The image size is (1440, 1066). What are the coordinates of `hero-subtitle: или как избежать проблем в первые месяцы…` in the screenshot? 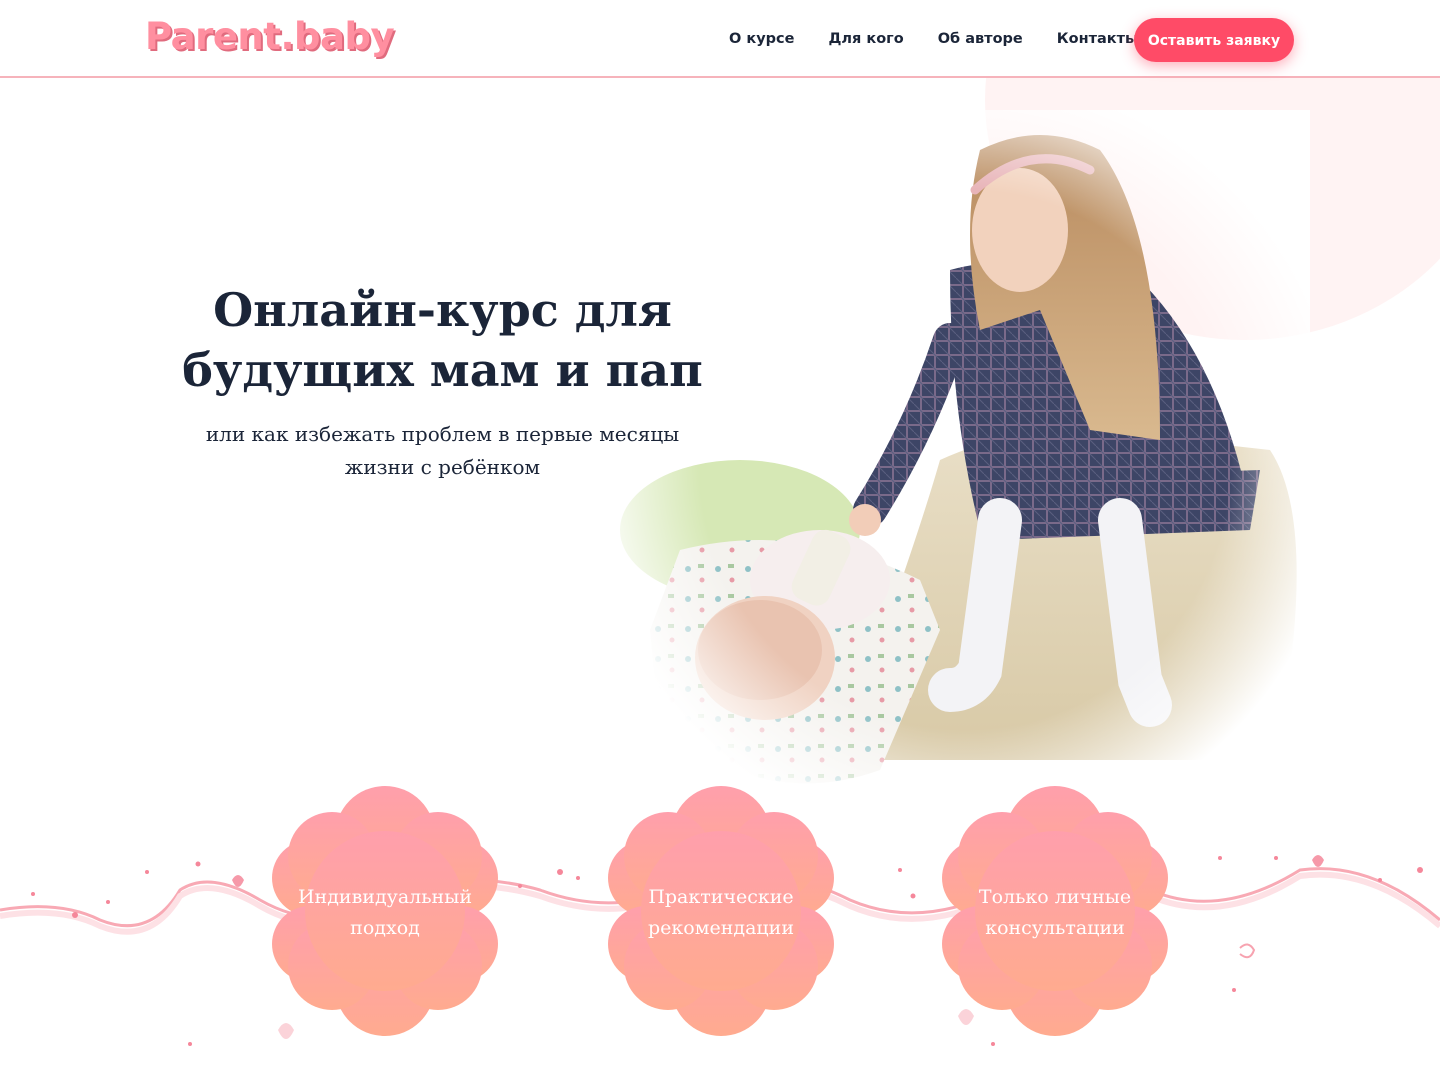 It's located at (442, 450).